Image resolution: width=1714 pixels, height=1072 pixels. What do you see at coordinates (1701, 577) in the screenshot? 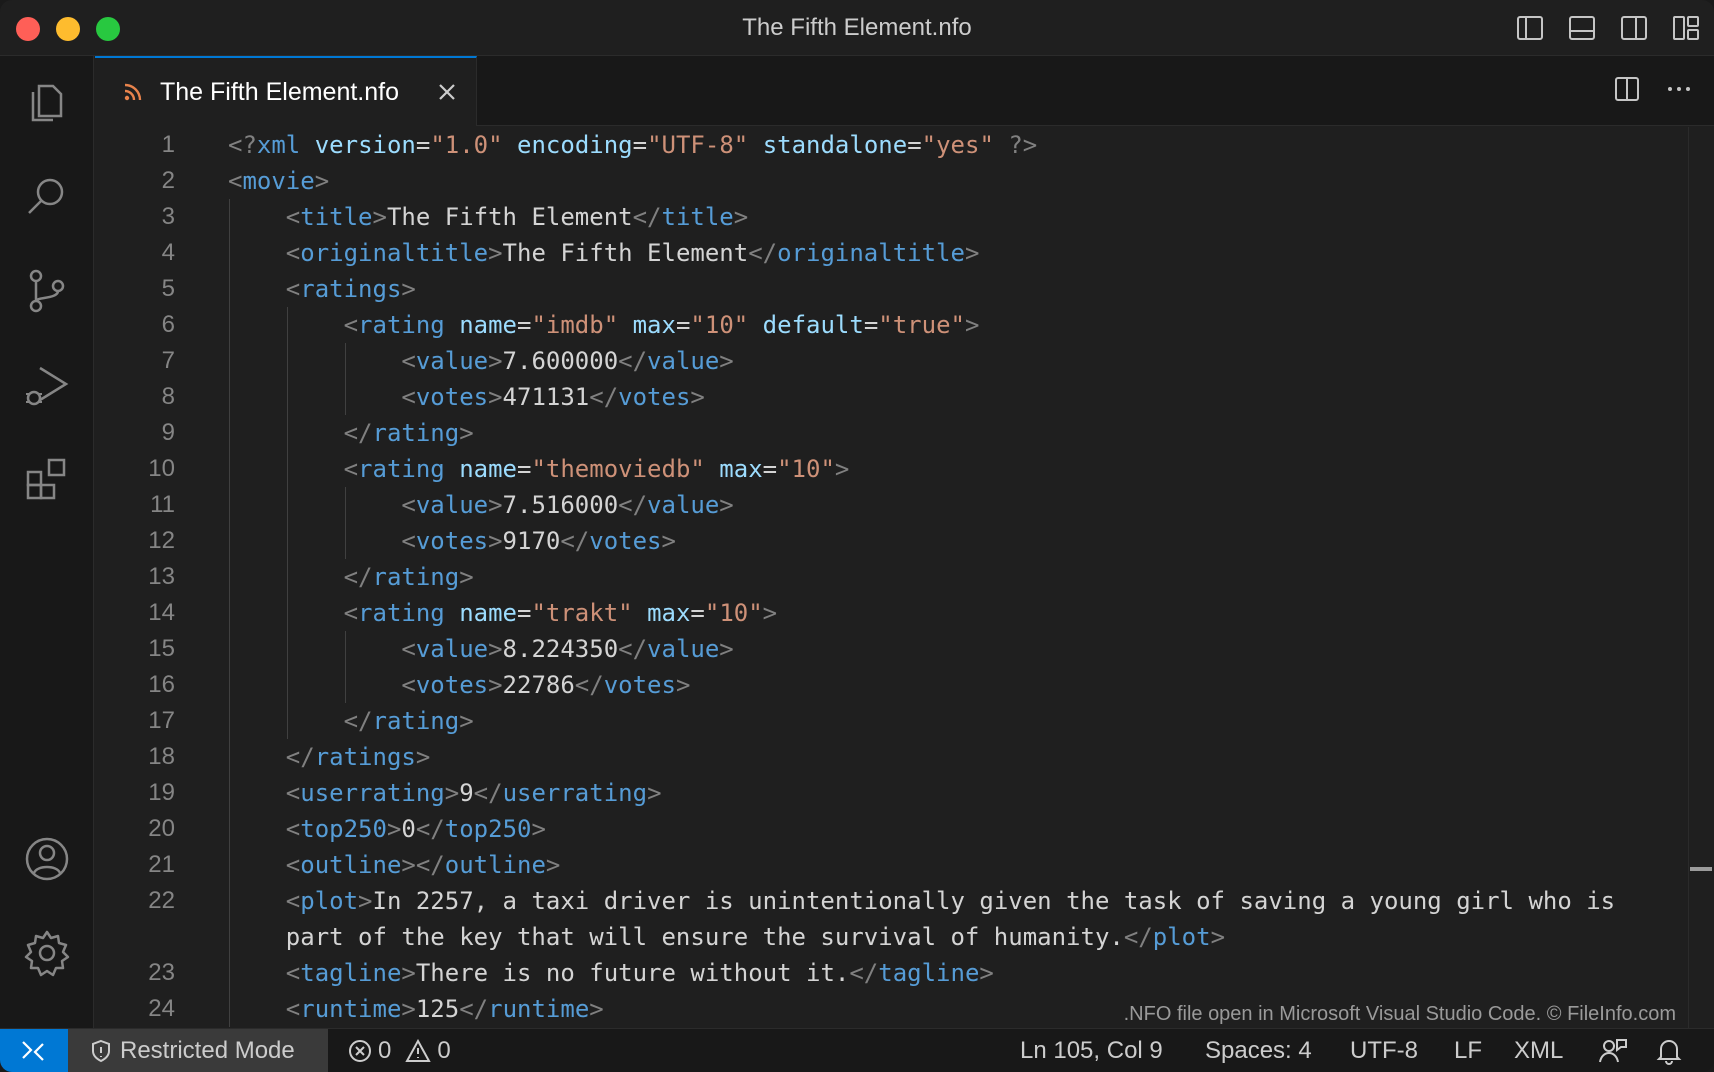
I see `vertical-scrollbar` at bounding box center [1701, 577].